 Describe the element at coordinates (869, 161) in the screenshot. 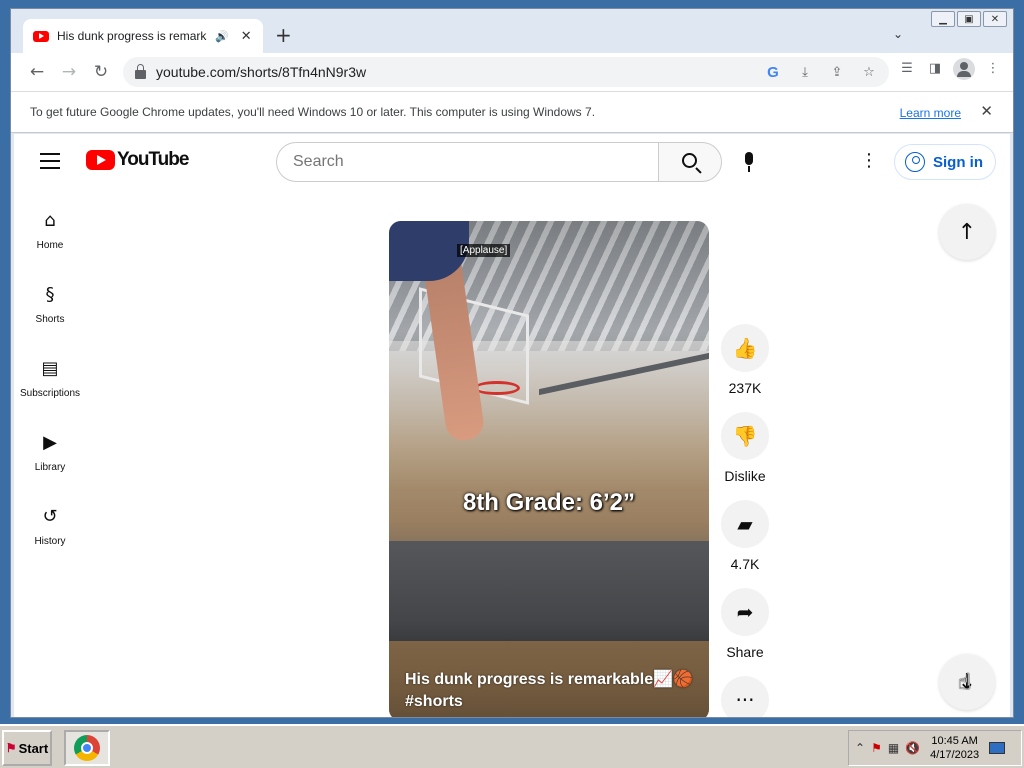

I see `settings-more-icon: ⋮` at that location.